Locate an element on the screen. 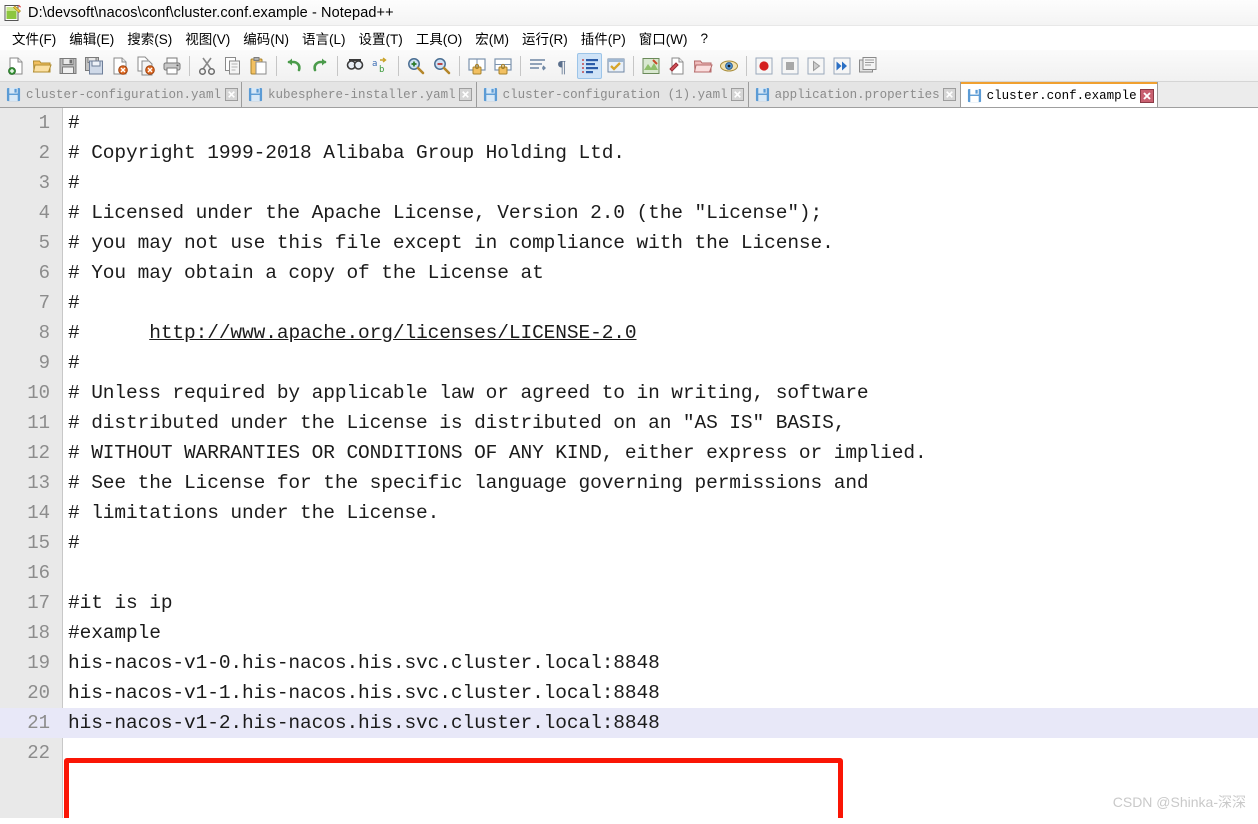 The image size is (1258, 824). menu-plugins: 插件(P) is located at coordinates (604, 38).